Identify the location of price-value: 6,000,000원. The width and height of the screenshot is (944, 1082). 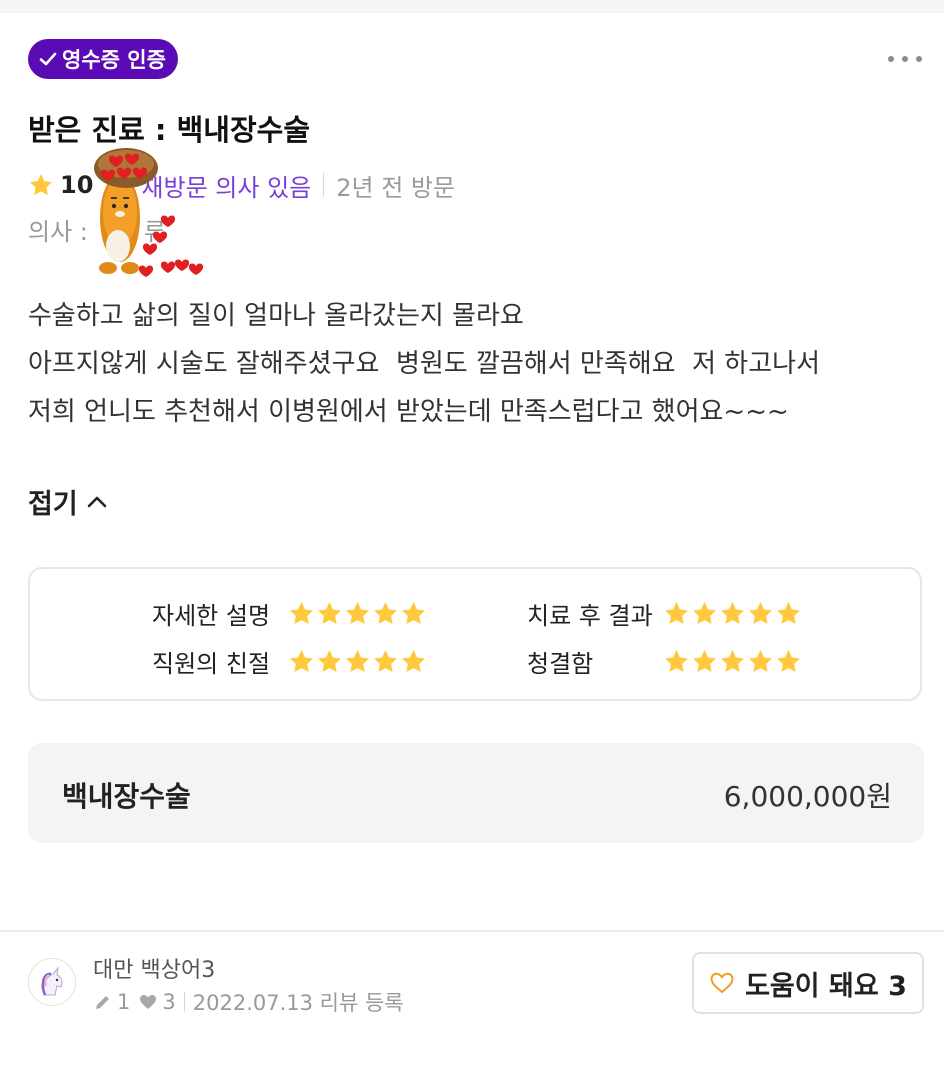
(807, 796).